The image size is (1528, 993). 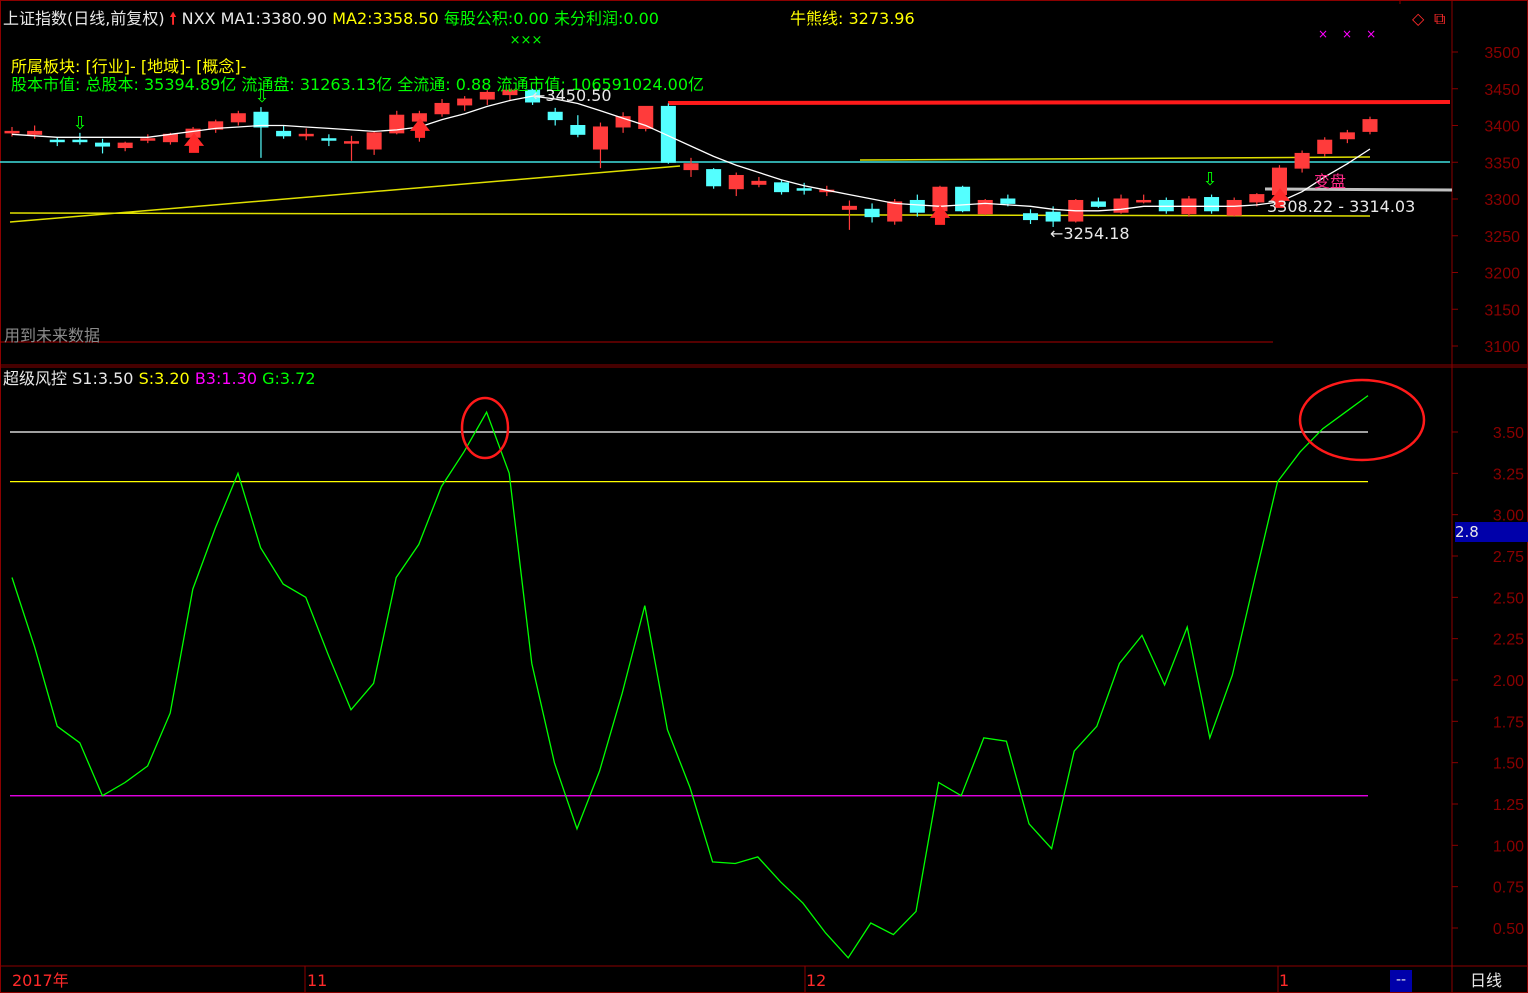 What do you see at coordinates (1330, 181) in the screenshot?
I see `change-text: 变盘` at bounding box center [1330, 181].